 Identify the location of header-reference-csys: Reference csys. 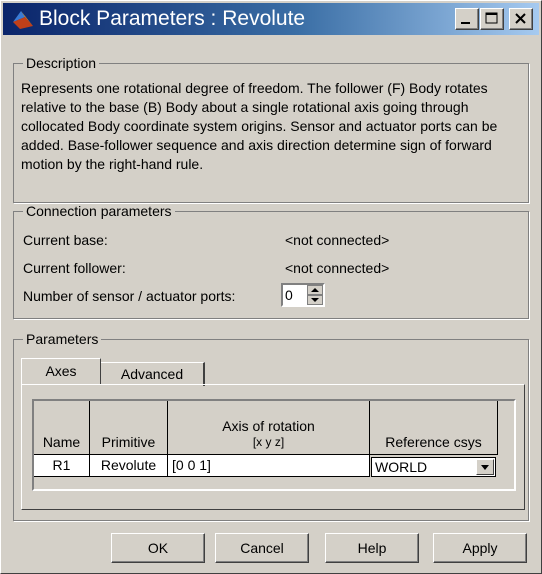
(434, 428).